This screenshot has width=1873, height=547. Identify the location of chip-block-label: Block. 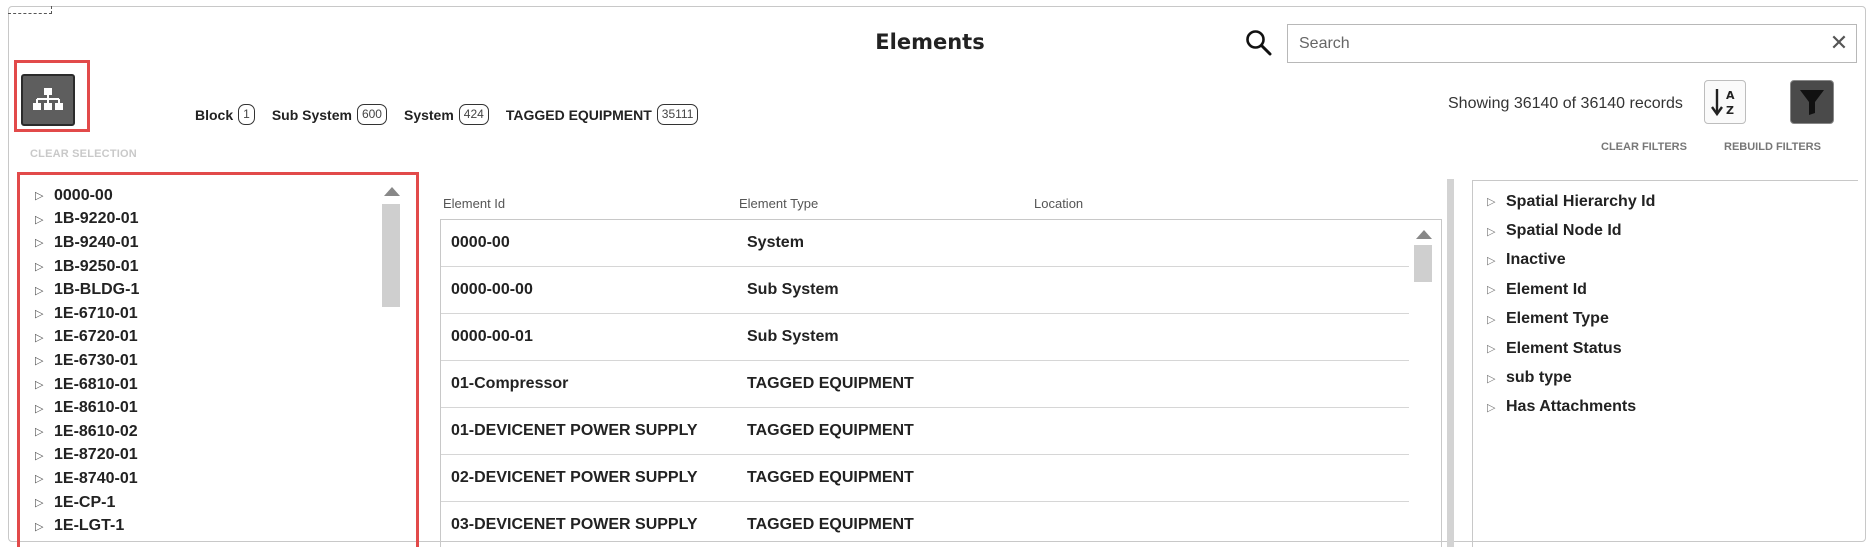
(214, 115).